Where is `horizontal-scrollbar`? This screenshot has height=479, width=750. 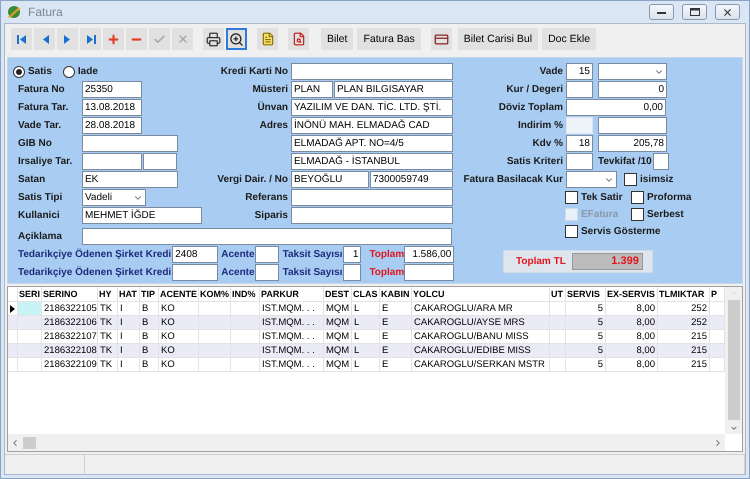 horizontal-scrollbar is located at coordinates (366, 442).